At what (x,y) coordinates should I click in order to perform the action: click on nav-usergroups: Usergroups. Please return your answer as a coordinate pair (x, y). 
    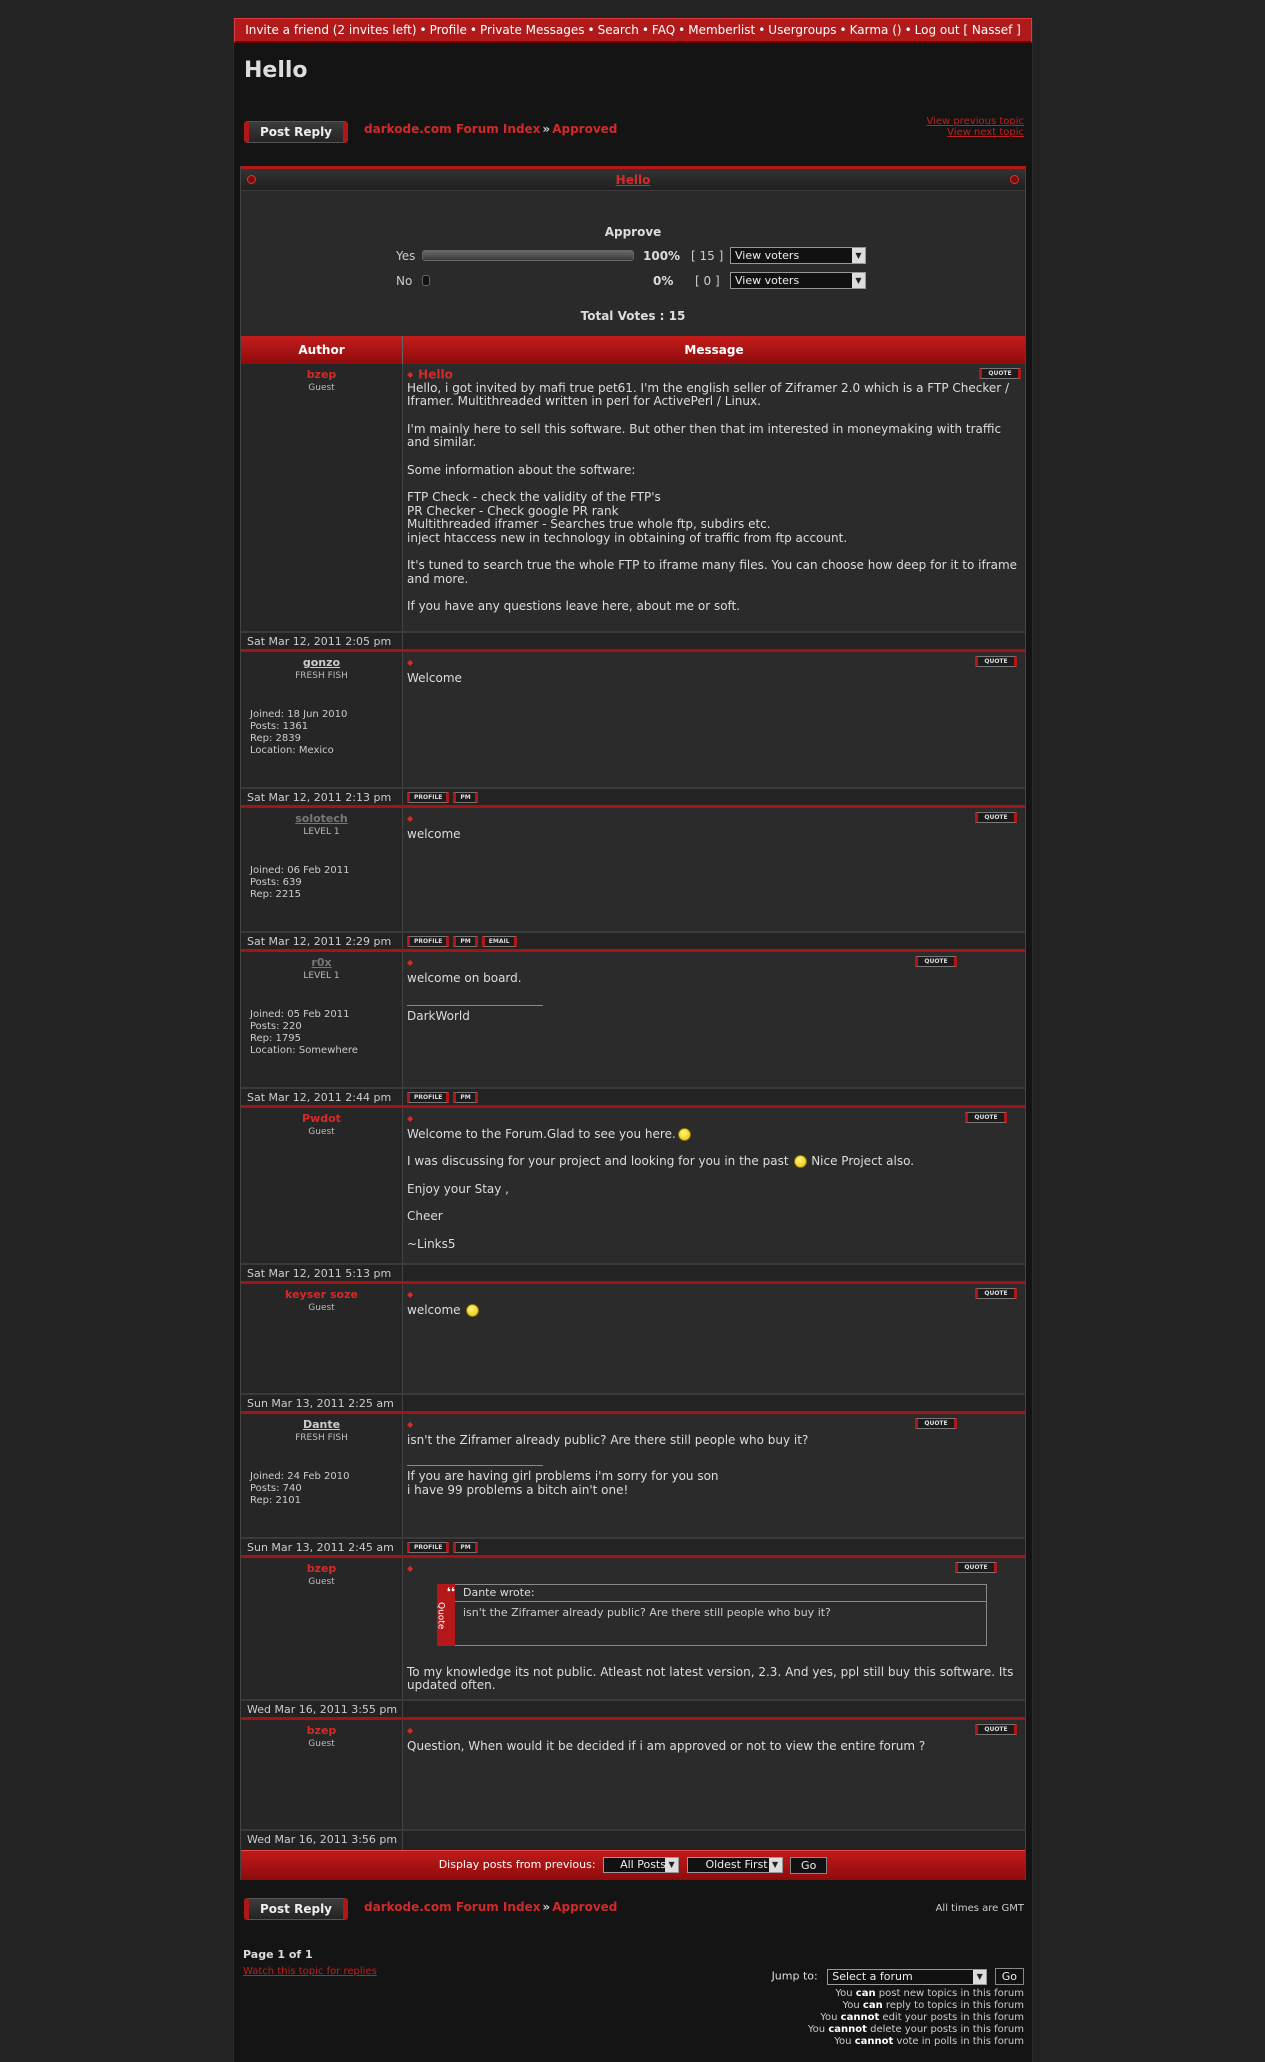
    Looking at the image, I should click on (802, 30).